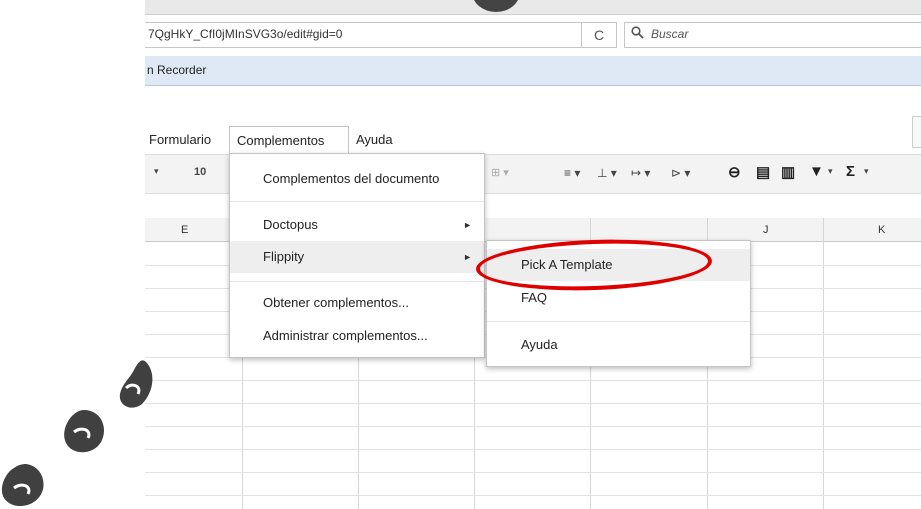 The image size is (921, 509). Describe the element at coordinates (640, 173) in the screenshot. I see `wrap-icon: ↦ ▾` at that location.